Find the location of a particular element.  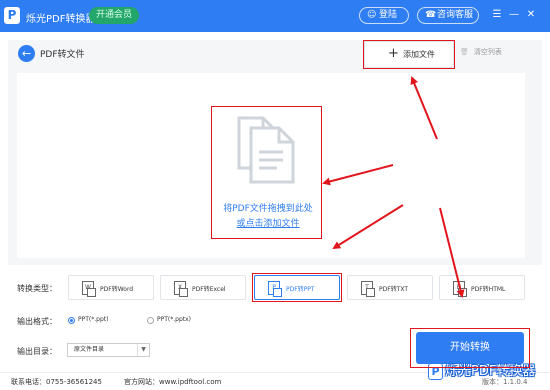

start-convert-button: 开始转换 is located at coordinates (470, 348).